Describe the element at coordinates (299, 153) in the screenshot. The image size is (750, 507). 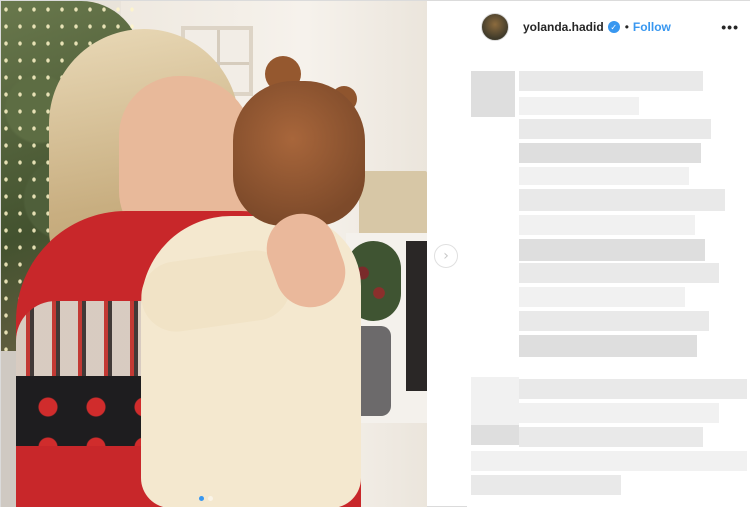
I see `bear-hood` at that location.